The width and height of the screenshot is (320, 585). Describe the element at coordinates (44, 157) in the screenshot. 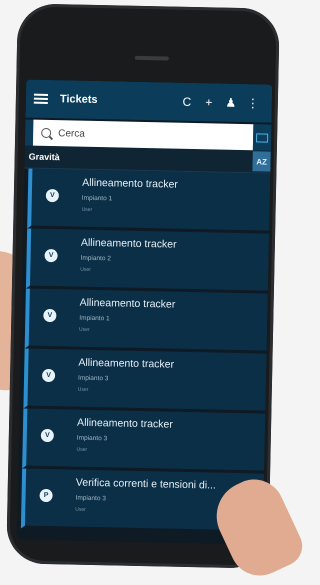

I see `group-label: Gravità` at that location.